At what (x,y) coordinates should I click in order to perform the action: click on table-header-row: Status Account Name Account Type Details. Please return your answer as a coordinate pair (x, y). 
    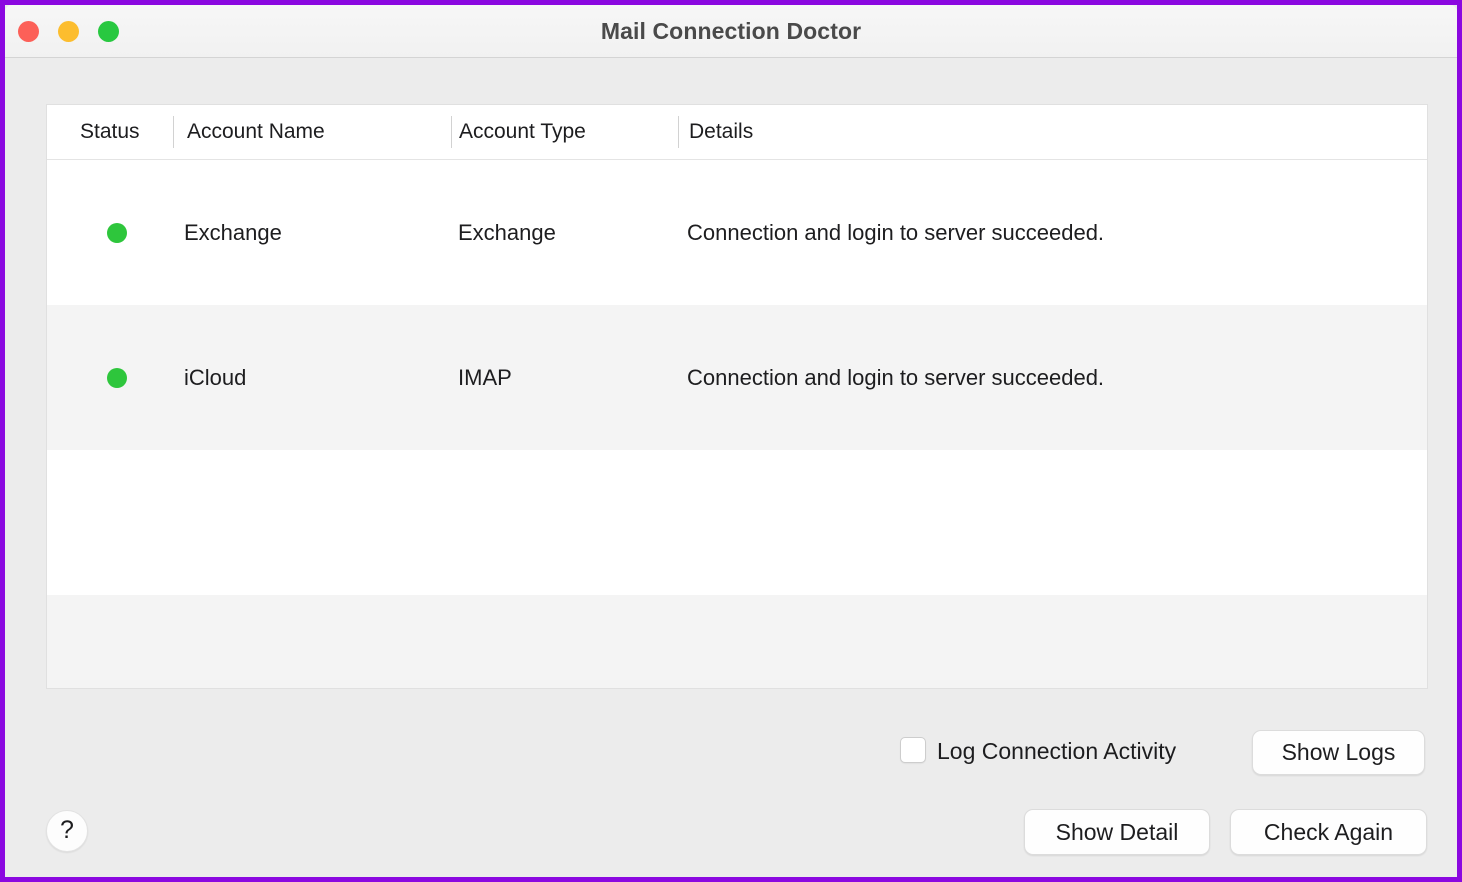
    Looking at the image, I should click on (737, 132).